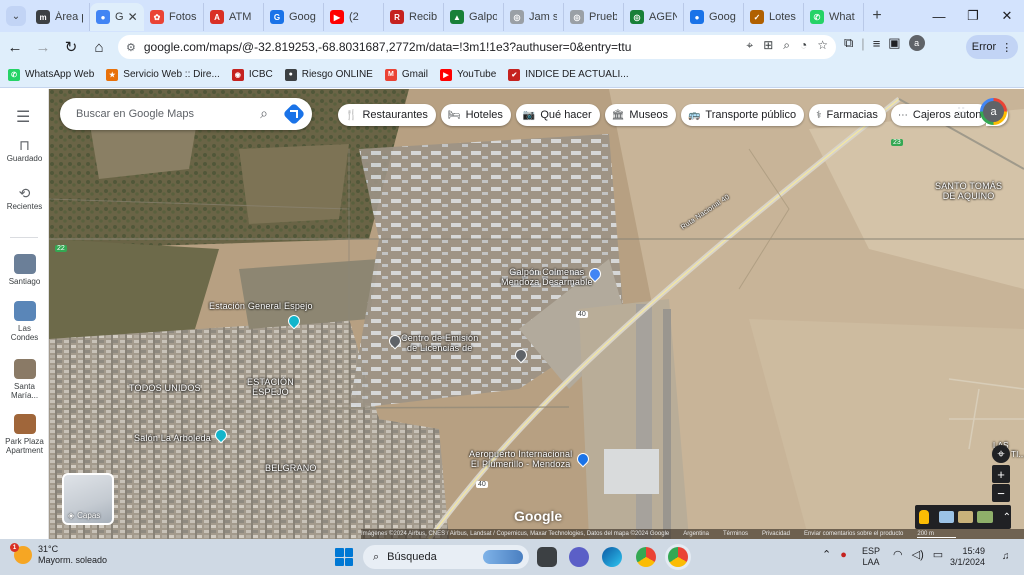 Image resolution: width=1024 pixels, height=575 pixels. I want to click on show-hidden-icons-chevron: ⌃, so click(826, 554).